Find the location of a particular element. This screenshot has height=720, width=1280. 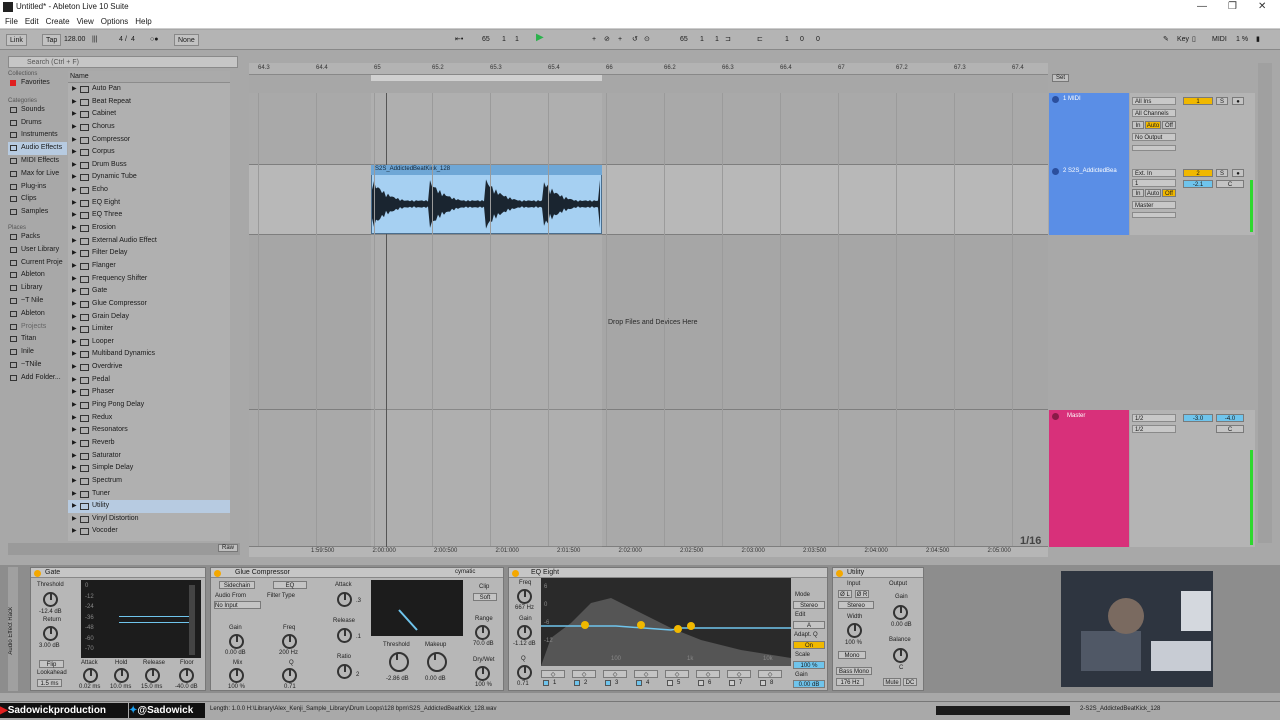

sidebar-item-sounds: Sounds is located at coordinates (37, 110).